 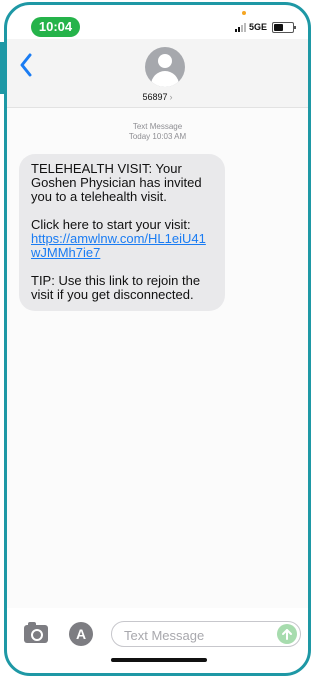 I want to click on status-time: 10:04, so click(x=55, y=27).